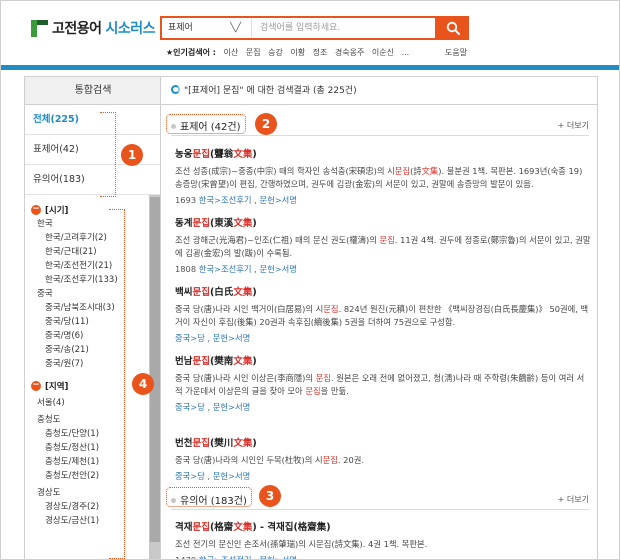 This screenshot has height=560, width=620. Describe the element at coordinates (87, 403) in the screenshot. I see `facet-group: 서울(4)` at that location.